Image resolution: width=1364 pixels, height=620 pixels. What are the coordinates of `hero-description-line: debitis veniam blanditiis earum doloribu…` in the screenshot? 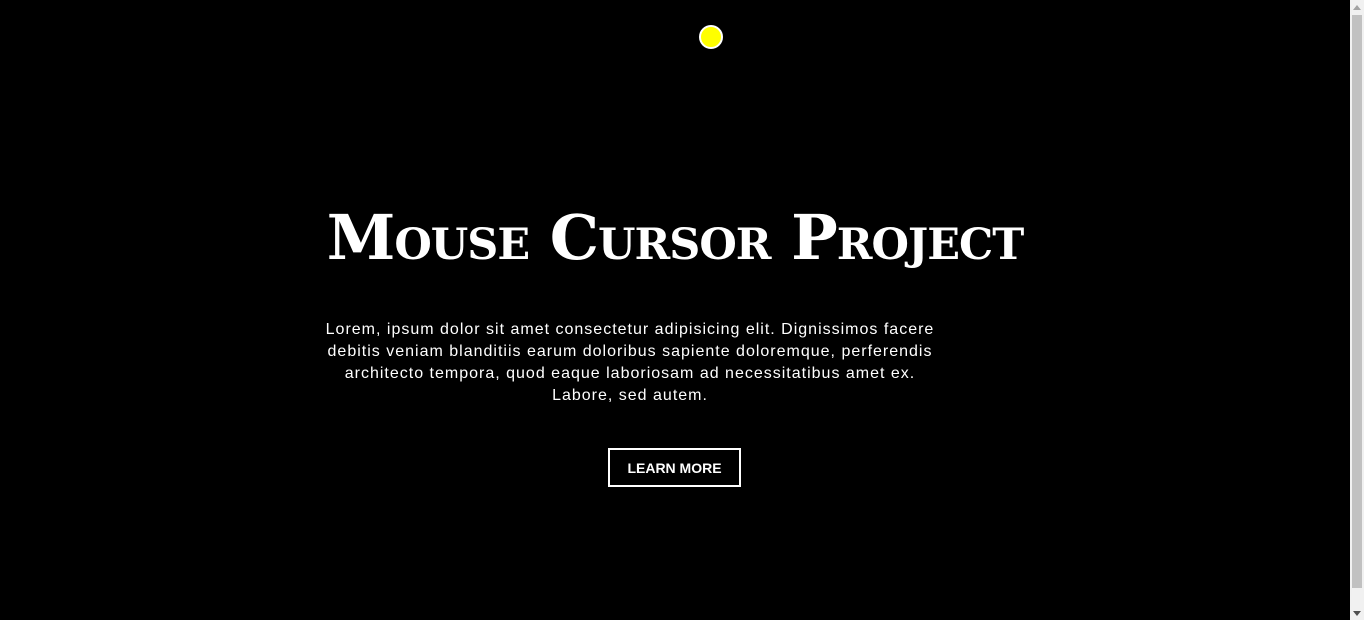 It's located at (630, 351).